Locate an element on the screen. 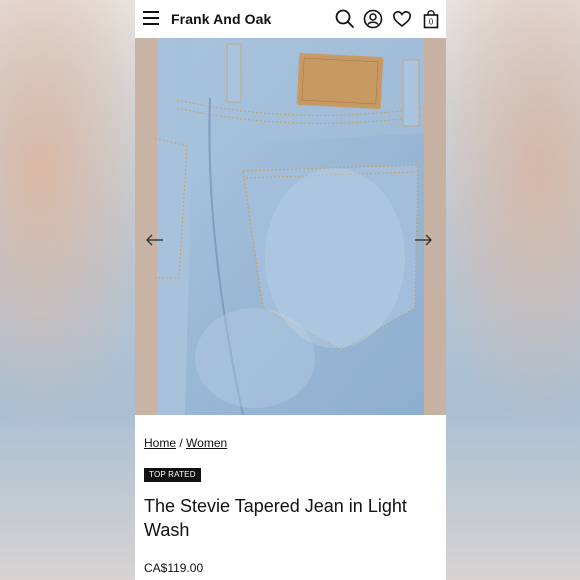 The image size is (580, 580). search-icon is located at coordinates (345, 19).